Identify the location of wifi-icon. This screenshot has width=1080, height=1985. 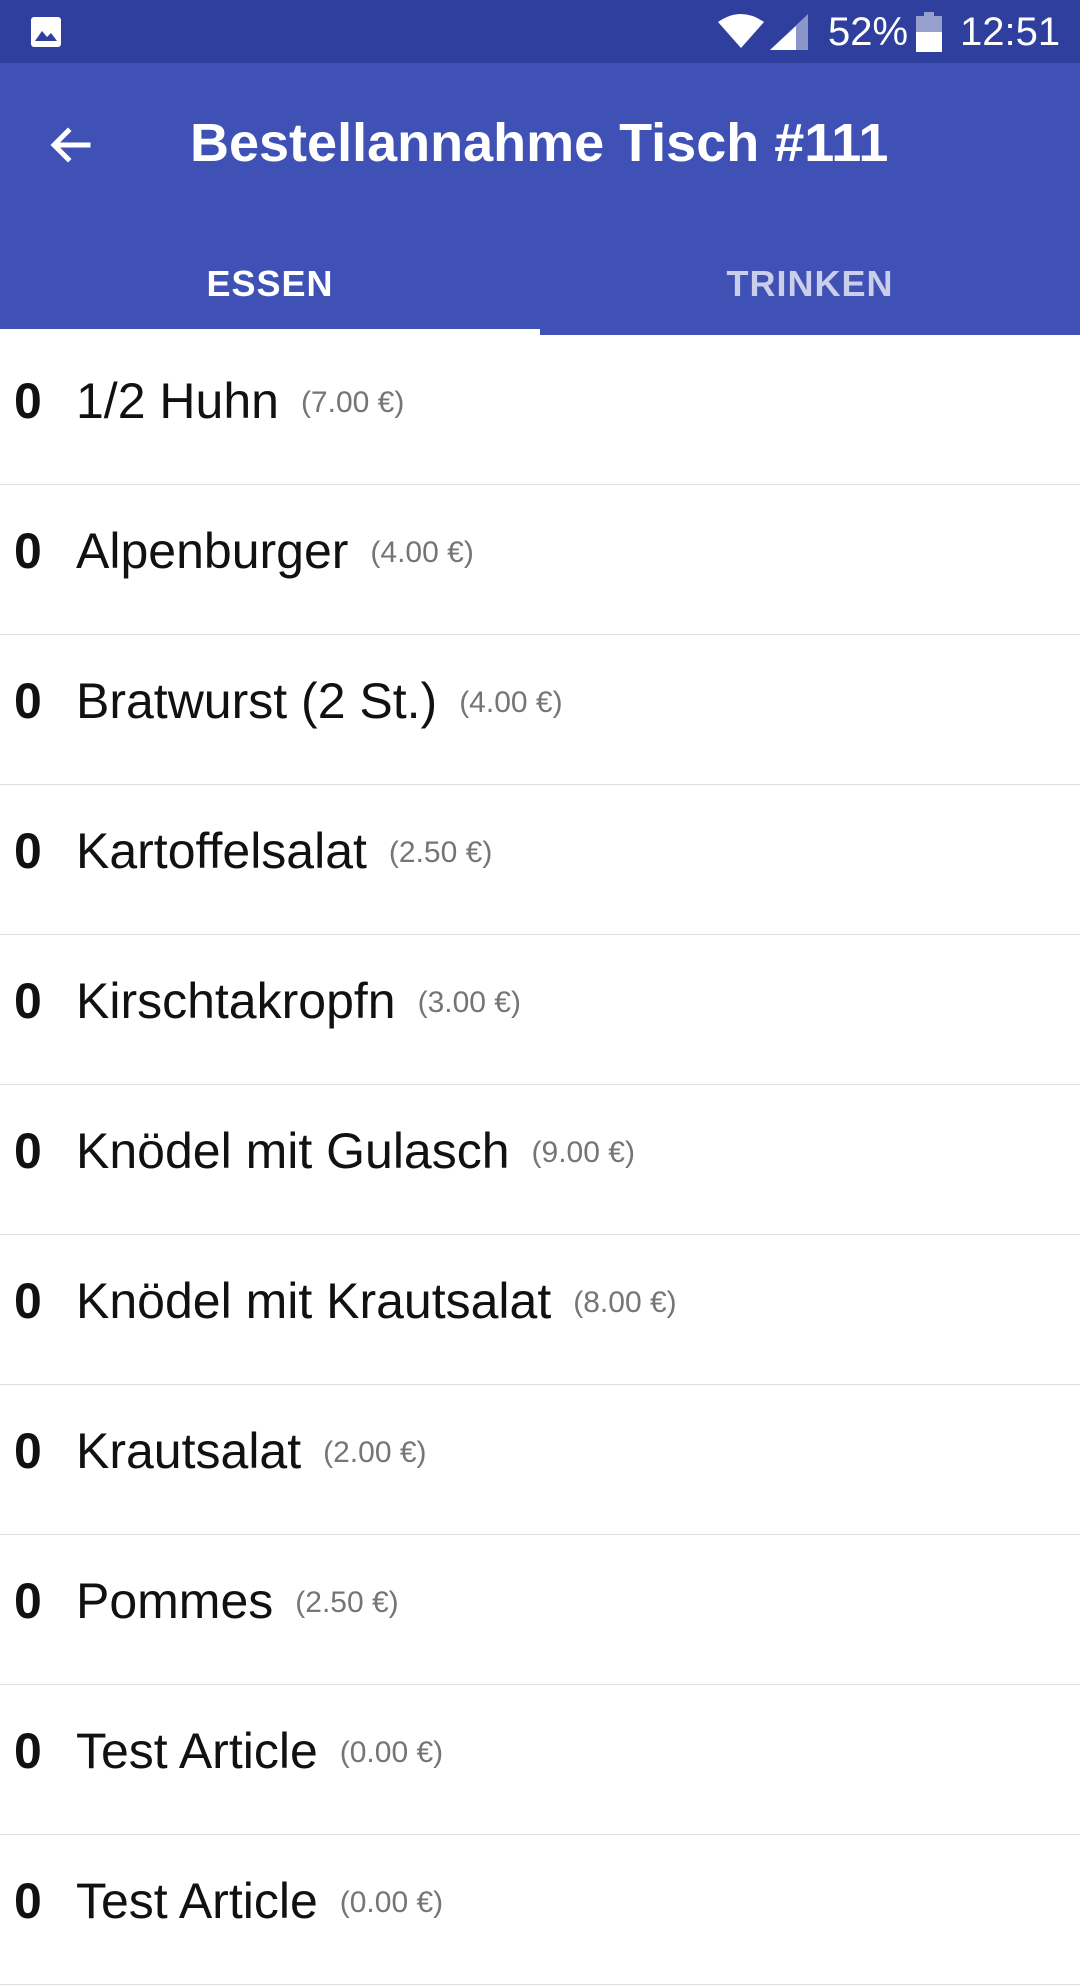
(741, 31).